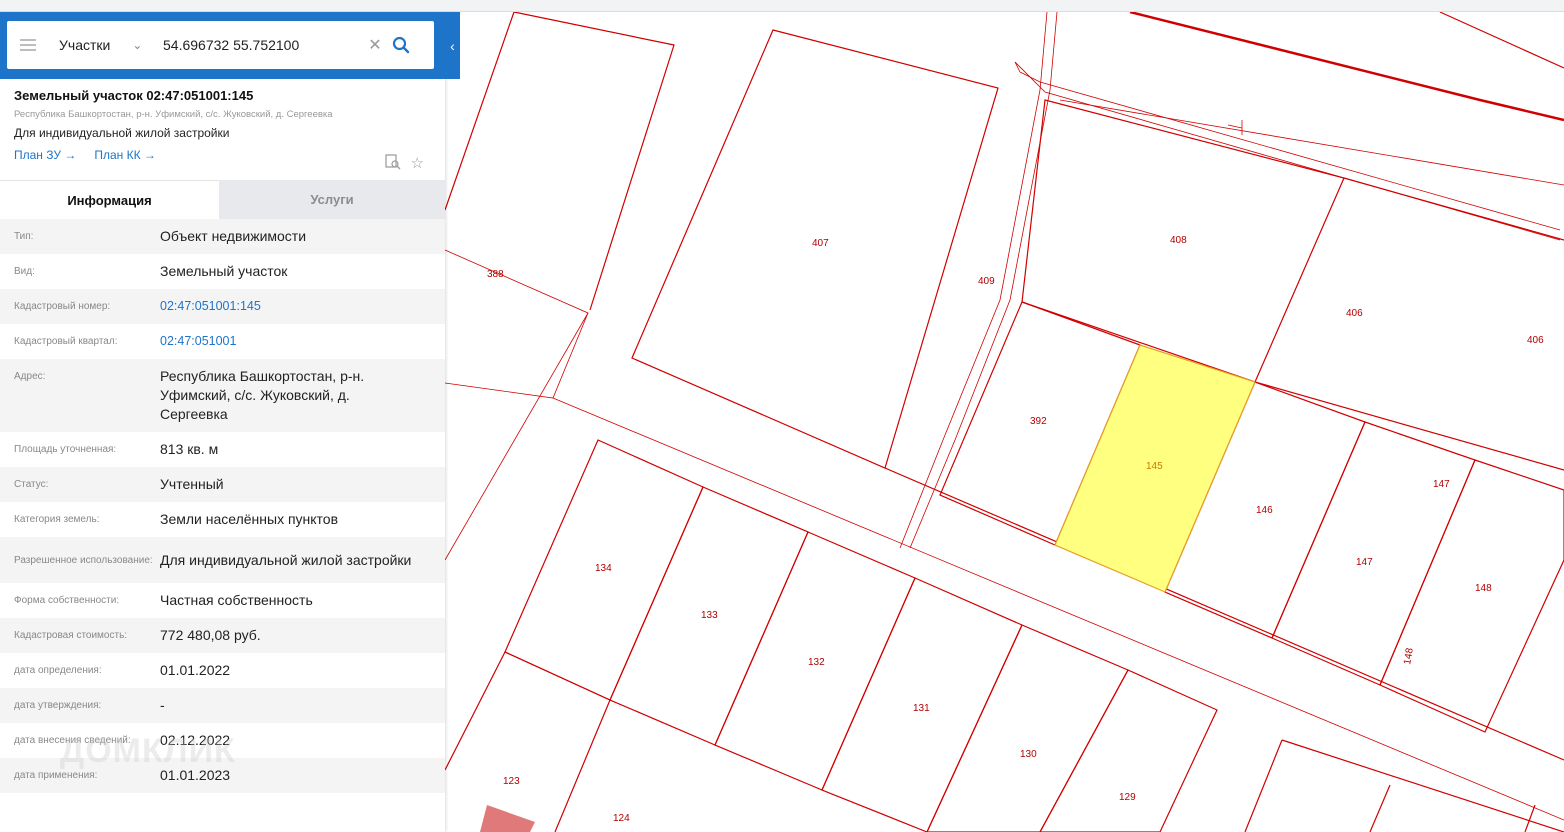 This screenshot has height=832, width=1564. I want to click on info-row-kind: Вид: Земельный участок, so click(222, 271).